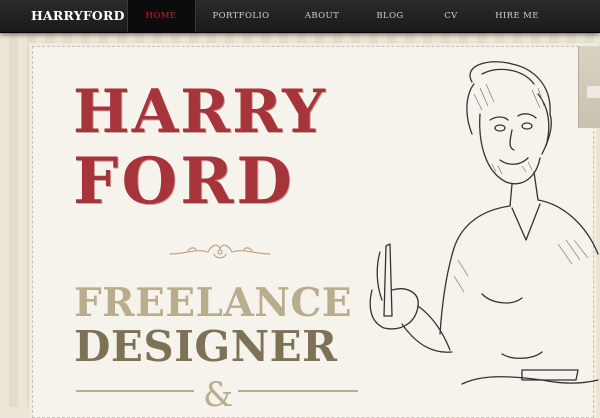 The height and width of the screenshot is (418, 600). I want to click on divider-rule-right, so click(298, 391).